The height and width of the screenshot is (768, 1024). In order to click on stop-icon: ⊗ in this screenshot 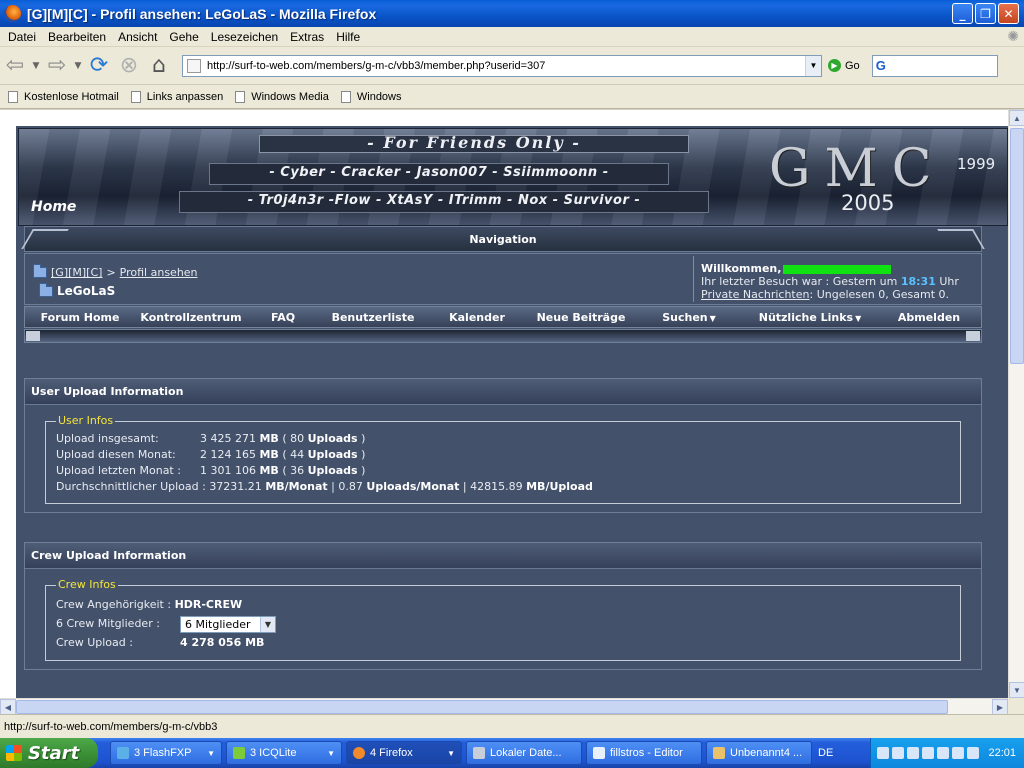, I will do `click(129, 66)`.